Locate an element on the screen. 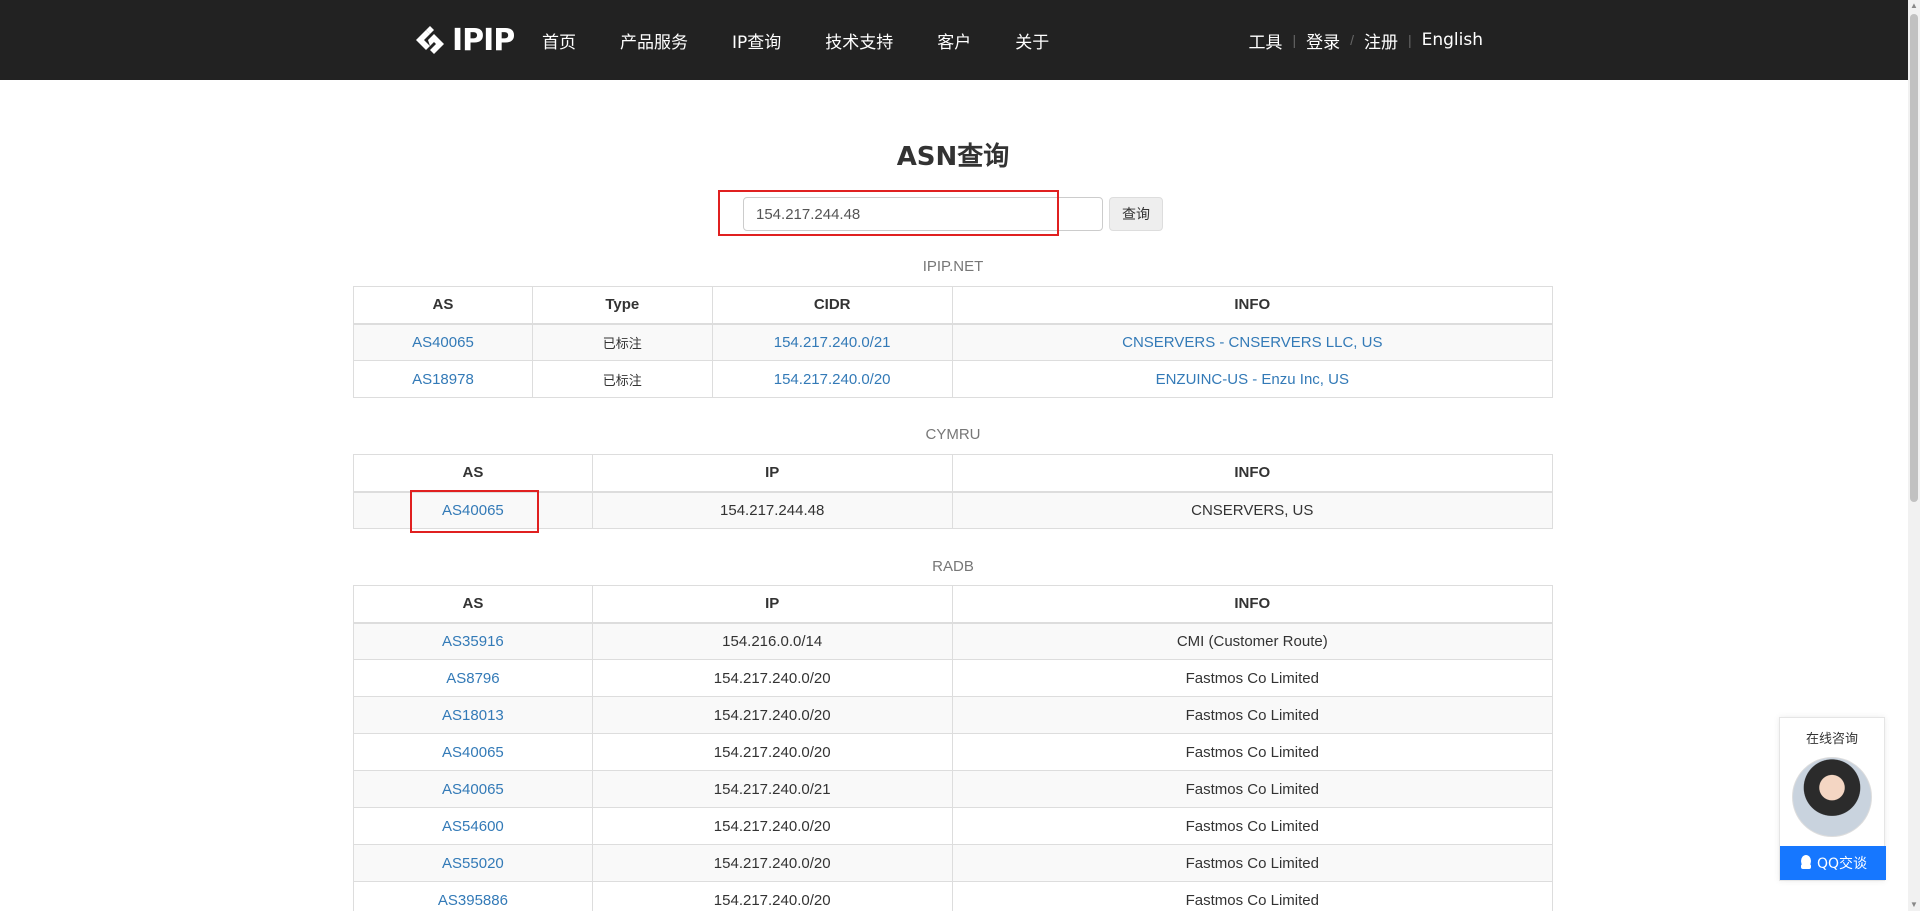  info-cell: CNSERVERS, US is located at coordinates (1252, 510).